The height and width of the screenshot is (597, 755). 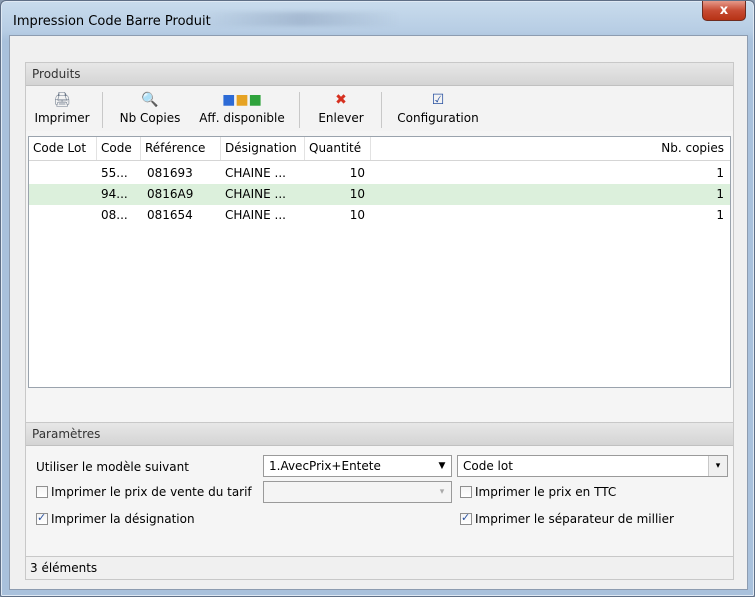 What do you see at coordinates (442, 466) in the screenshot?
I see `chevron-down-icon: ▼` at bounding box center [442, 466].